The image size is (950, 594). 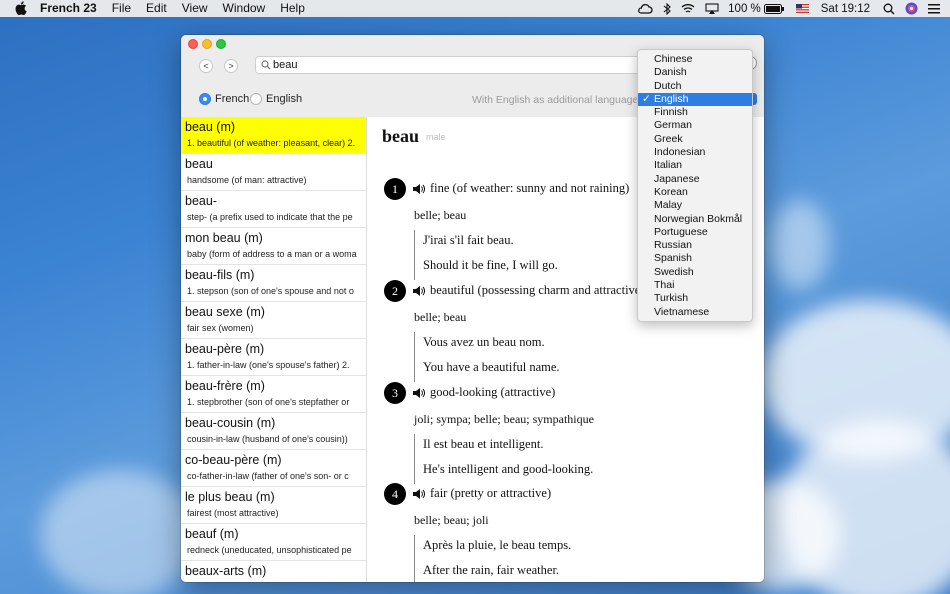 What do you see at coordinates (695, 99) in the screenshot?
I see `language-menu-item: ✓ English` at bounding box center [695, 99].